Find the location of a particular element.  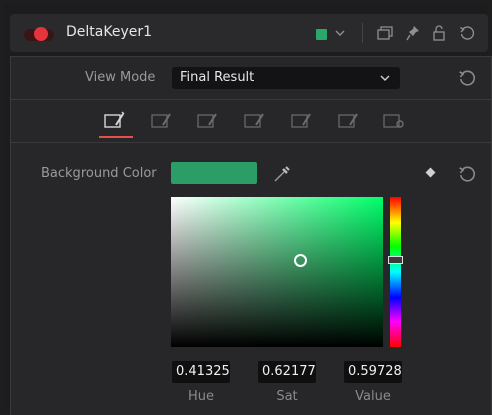

view-mode-value: Final Result is located at coordinates (217, 77).